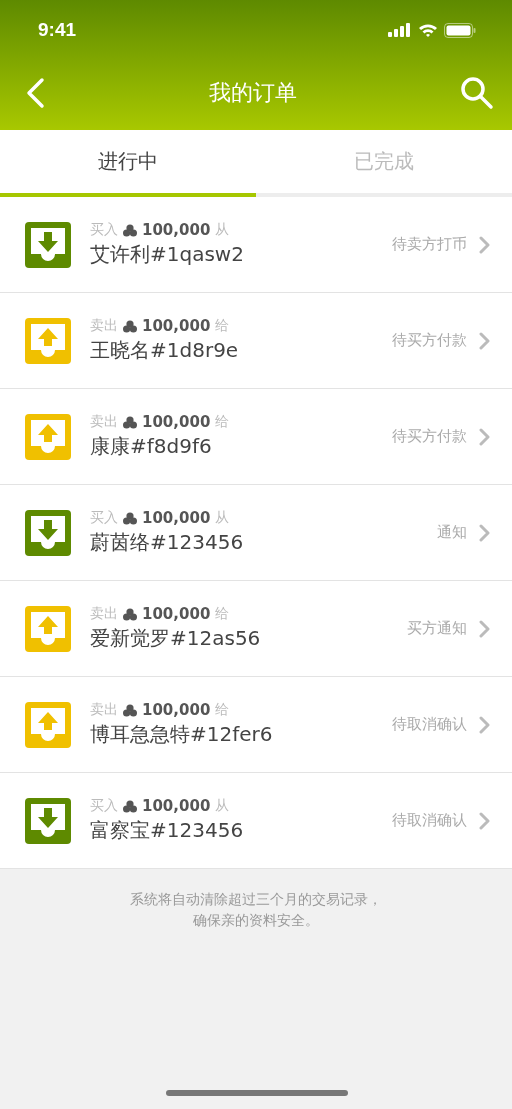 The width and height of the screenshot is (512, 1109). What do you see at coordinates (429, 244) in the screenshot?
I see `order-status: 待卖方打币` at bounding box center [429, 244].